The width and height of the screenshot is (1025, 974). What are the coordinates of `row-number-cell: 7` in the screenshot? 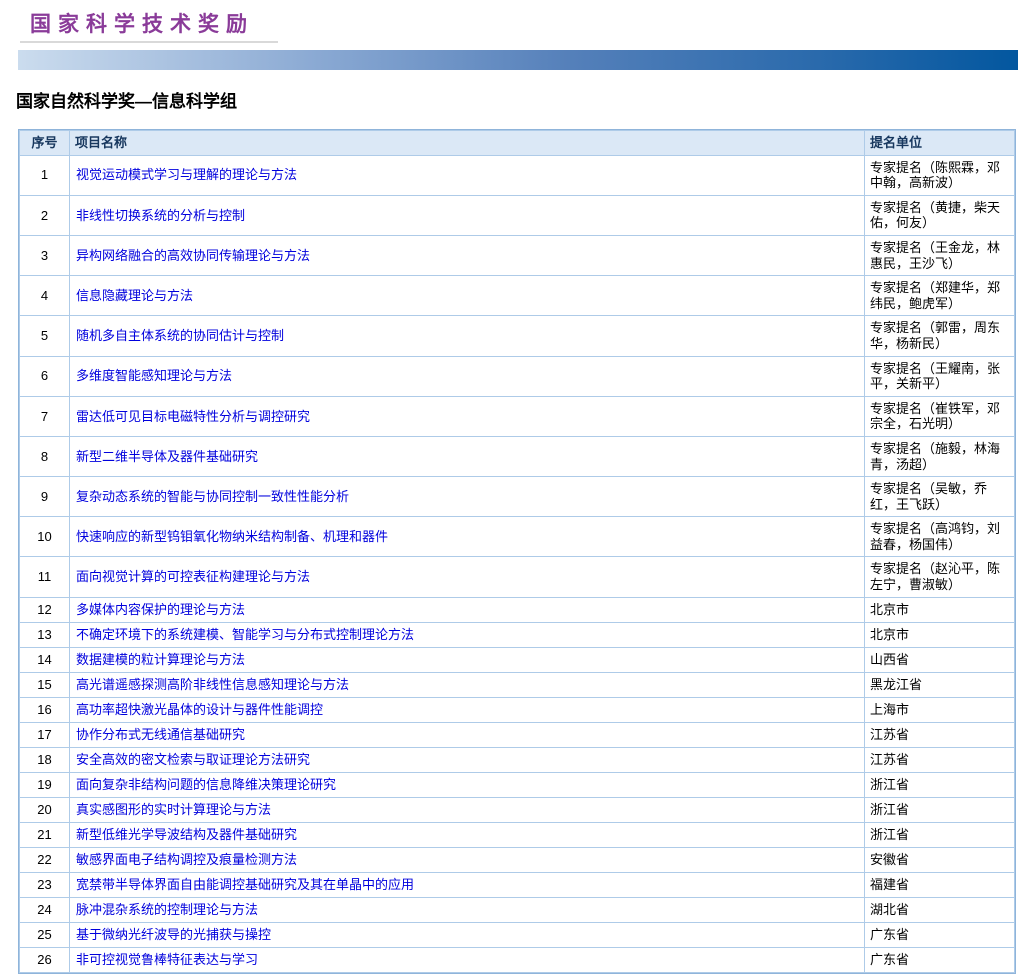 It's located at (44, 416).